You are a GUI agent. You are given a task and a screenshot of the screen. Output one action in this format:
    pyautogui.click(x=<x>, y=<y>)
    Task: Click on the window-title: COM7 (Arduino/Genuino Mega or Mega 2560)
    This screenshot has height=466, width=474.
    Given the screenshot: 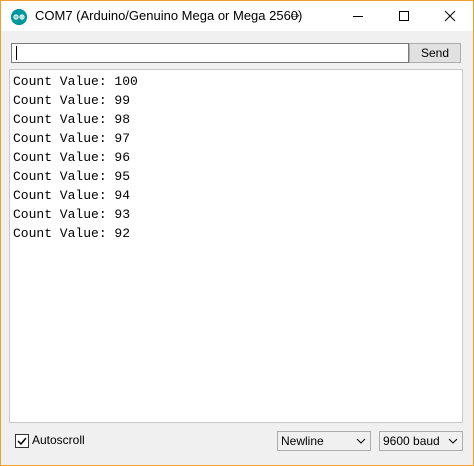 What is the action you would take?
    pyautogui.click(x=169, y=15)
    